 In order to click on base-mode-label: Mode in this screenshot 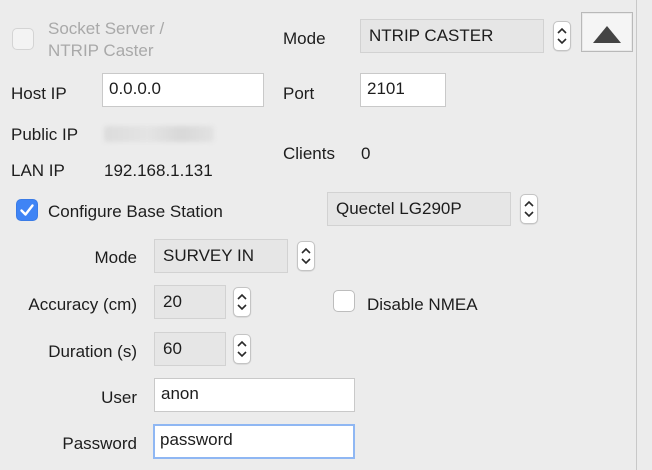, I will do `click(115, 257)`.